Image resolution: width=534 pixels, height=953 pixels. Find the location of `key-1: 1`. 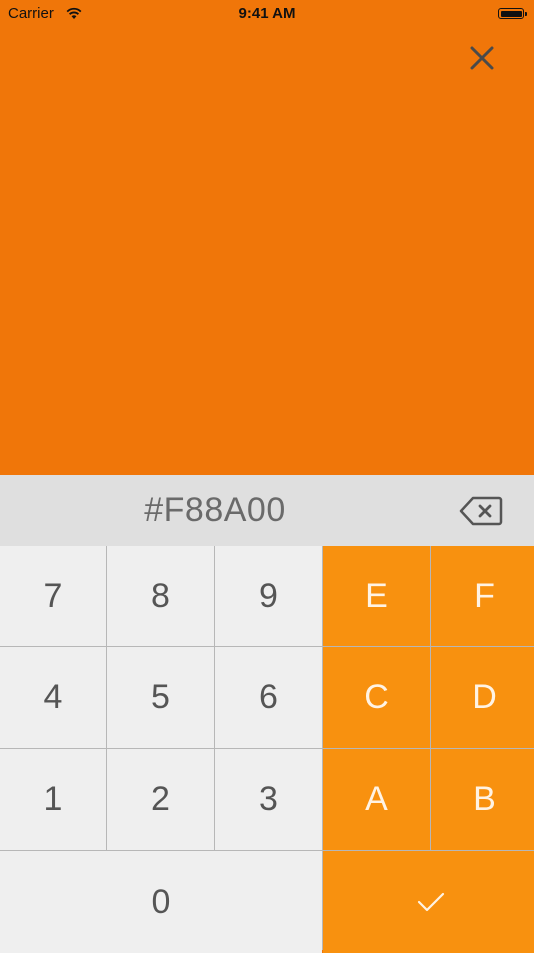

key-1: 1 is located at coordinates (53, 799).